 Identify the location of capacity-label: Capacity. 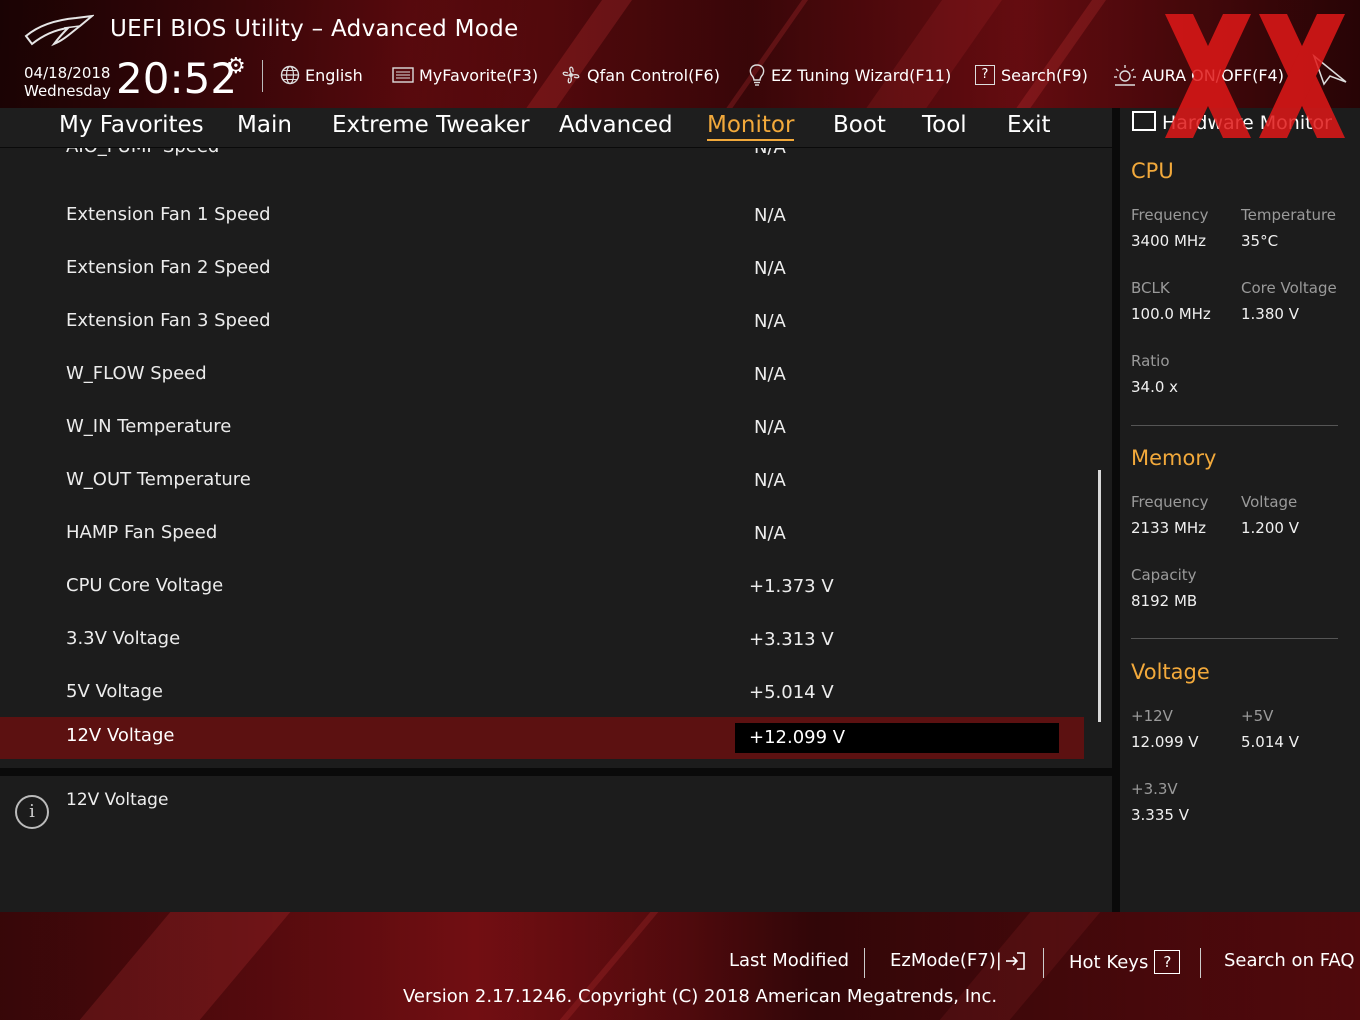
(1164, 575).